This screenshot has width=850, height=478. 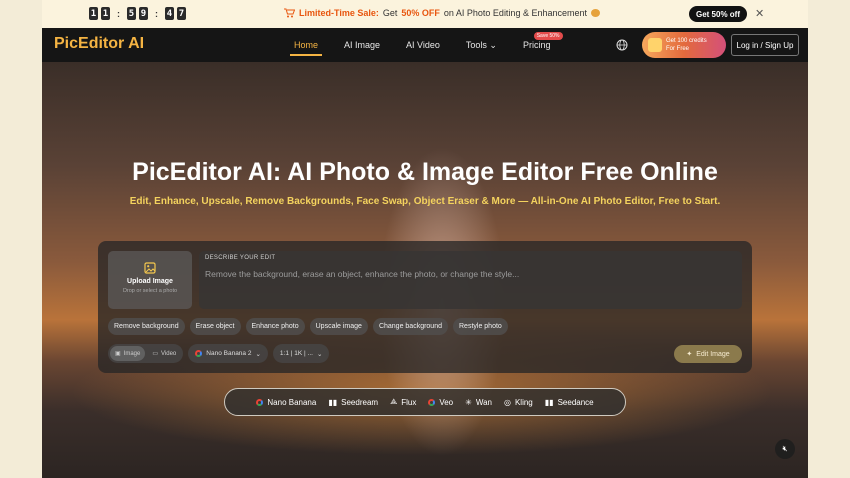 What do you see at coordinates (202, 172) in the screenshot?
I see `title-brand: PicEditor AI` at bounding box center [202, 172].